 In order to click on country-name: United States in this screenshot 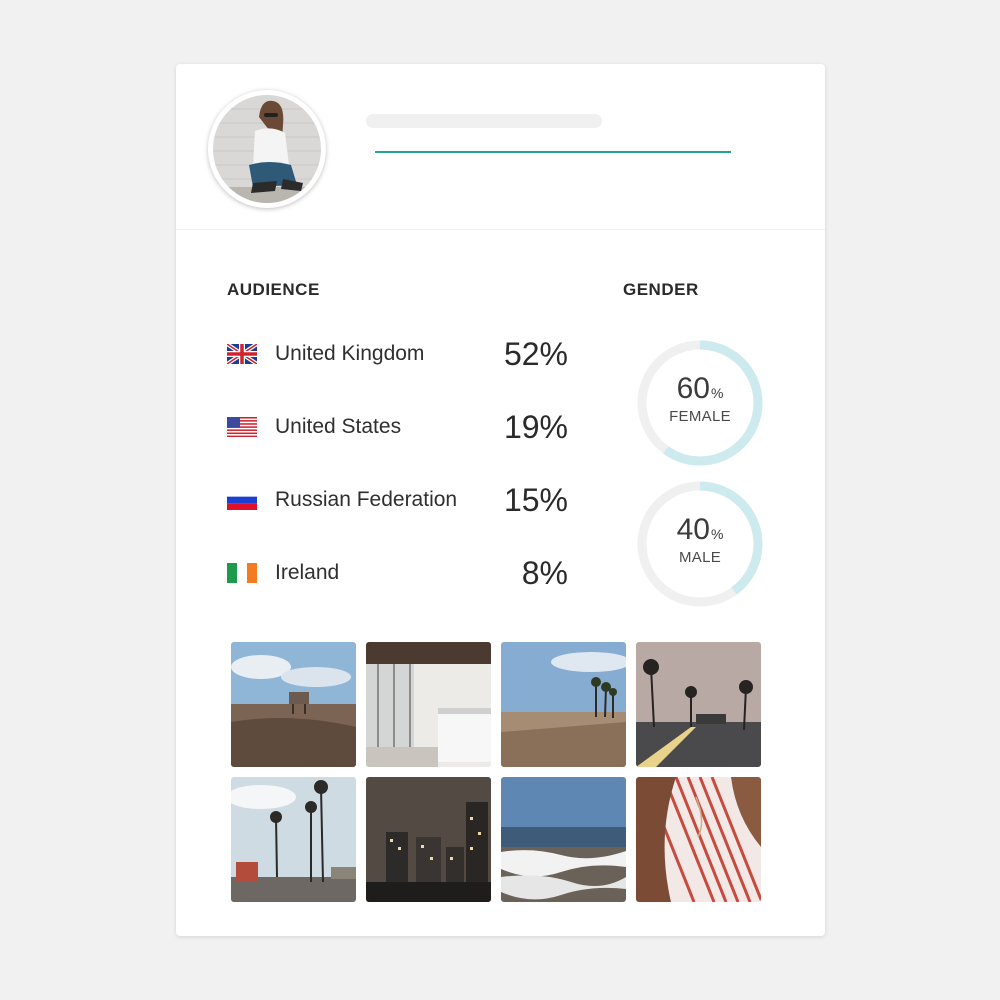, I will do `click(338, 426)`.